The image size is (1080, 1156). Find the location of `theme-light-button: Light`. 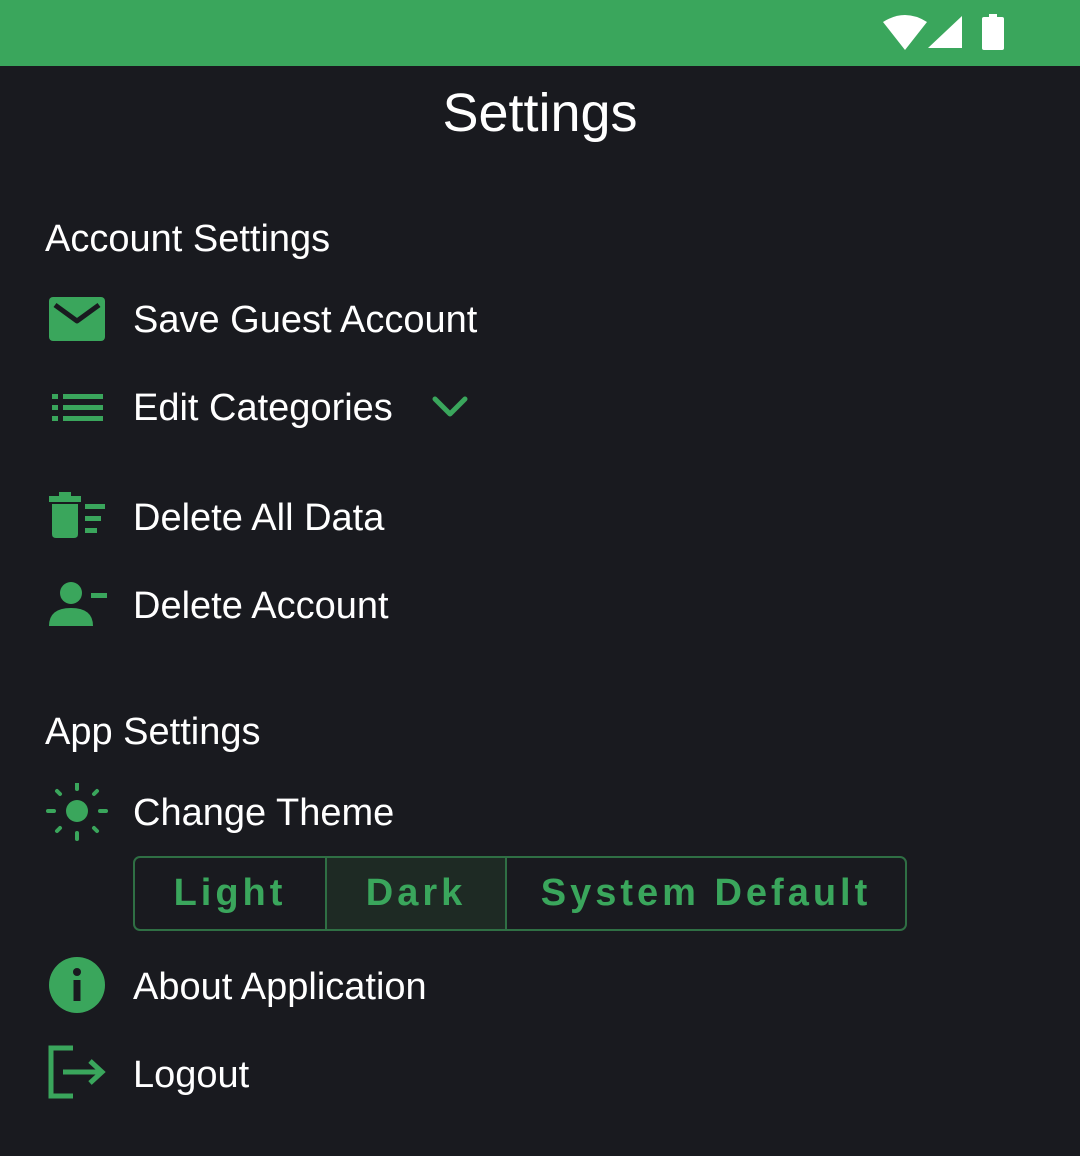

theme-light-button: Light is located at coordinates (230, 893).